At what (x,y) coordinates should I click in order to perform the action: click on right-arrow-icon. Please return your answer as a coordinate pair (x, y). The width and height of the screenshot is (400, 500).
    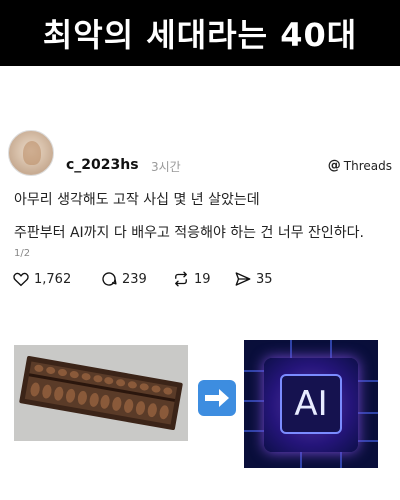
    Looking at the image, I should click on (217, 398).